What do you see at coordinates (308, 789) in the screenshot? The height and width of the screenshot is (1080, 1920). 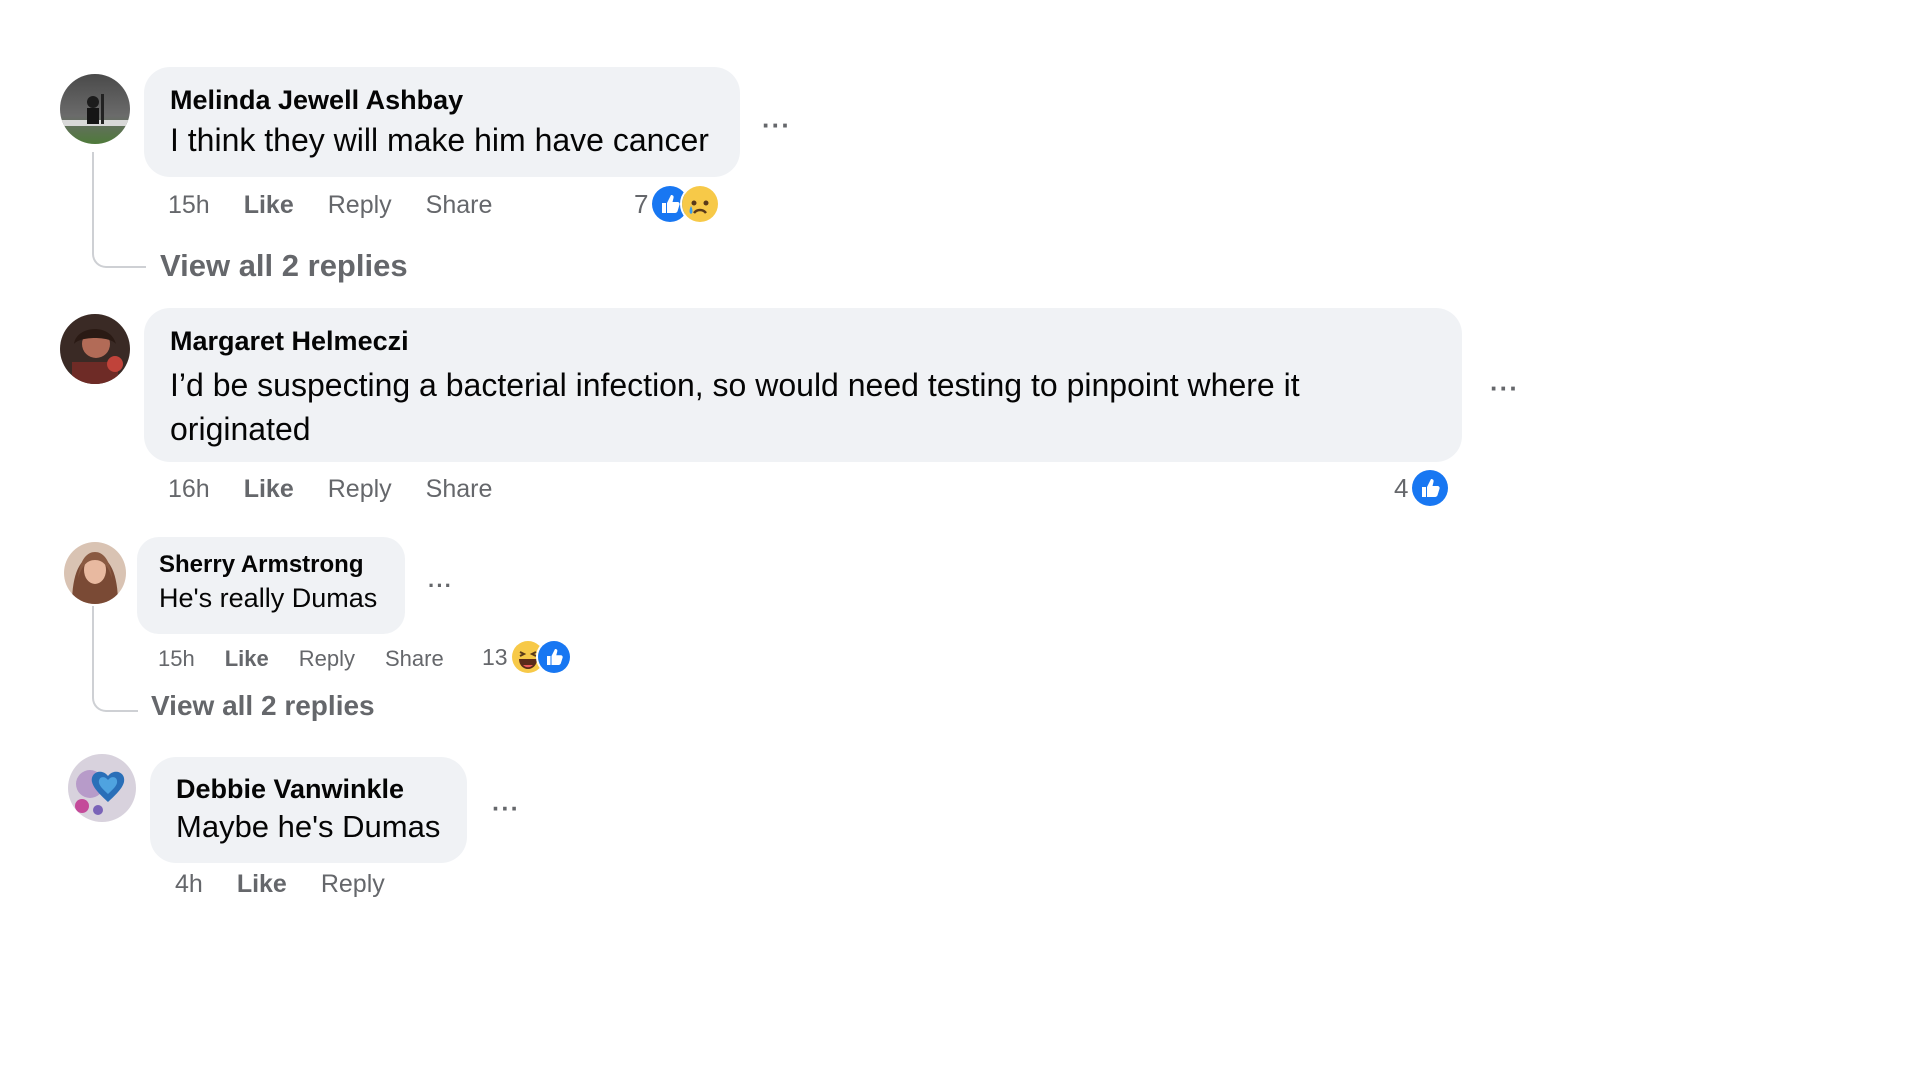 I see `comment-author: Debbie Vanwinkle` at bounding box center [308, 789].